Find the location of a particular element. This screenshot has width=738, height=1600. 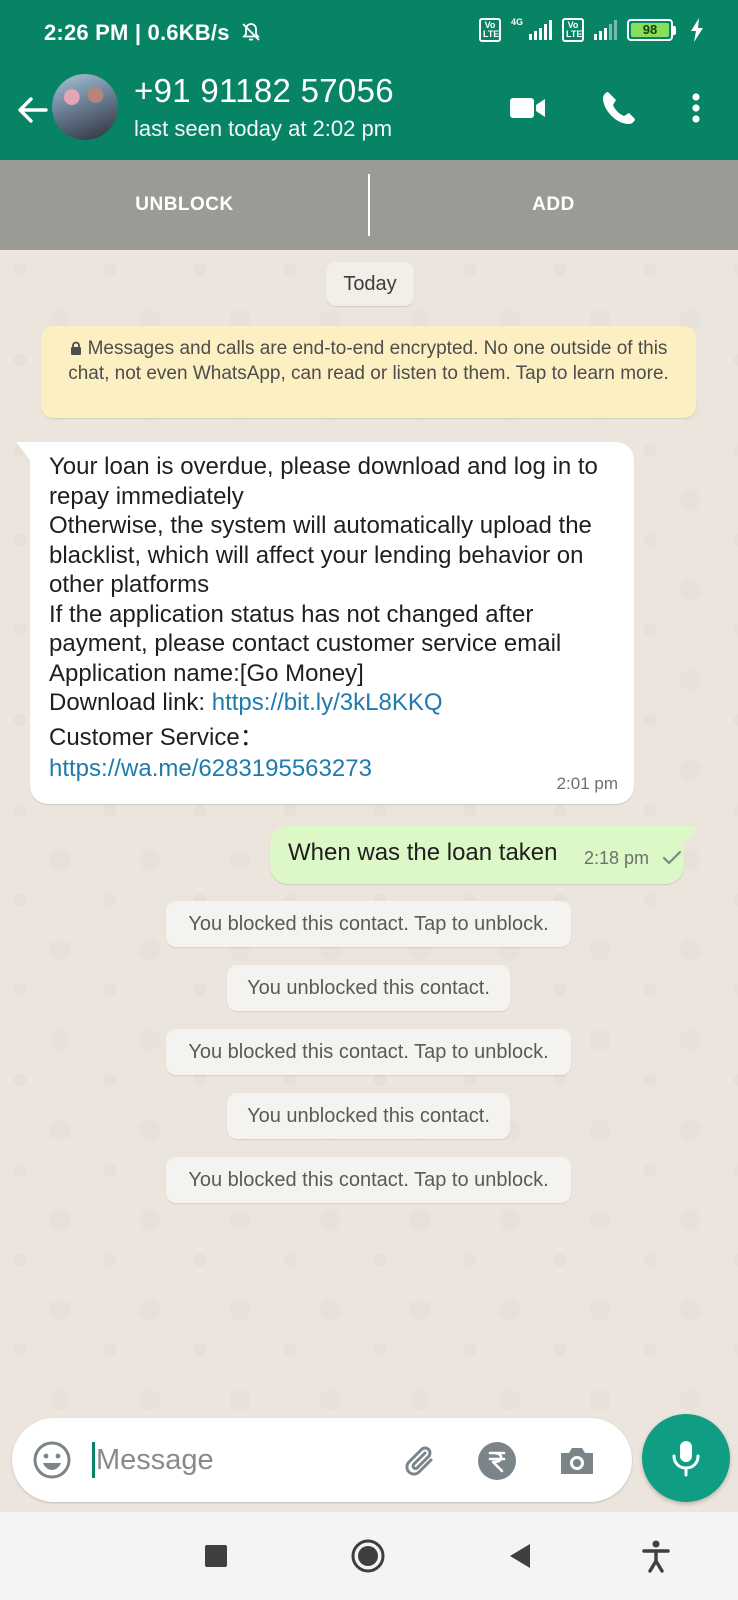

message-composer is located at coordinates (322, 1460).